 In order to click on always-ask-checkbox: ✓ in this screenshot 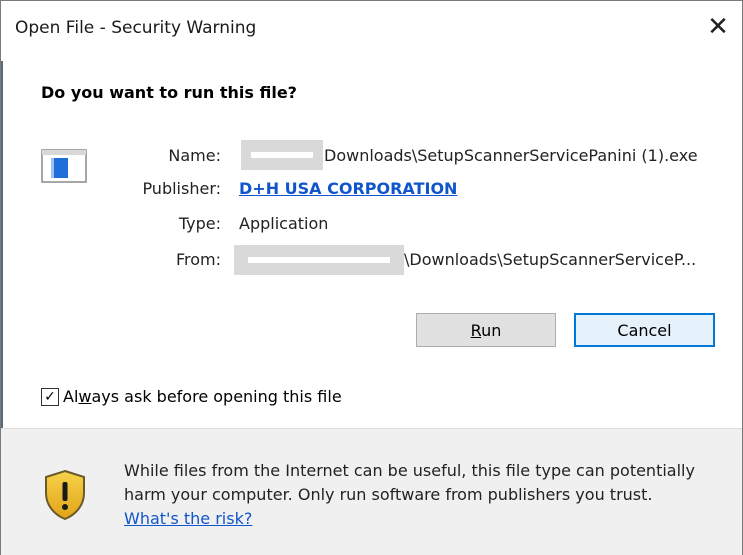, I will do `click(50, 396)`.